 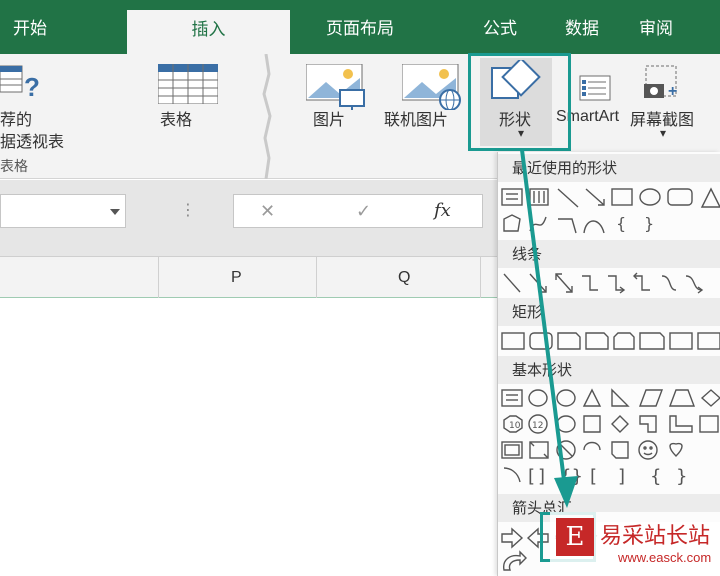 What do you see at coordinates (655, 536) in the screenshot?
I see `watermark-text: 易采站长站` at bounding box center [655, 536].